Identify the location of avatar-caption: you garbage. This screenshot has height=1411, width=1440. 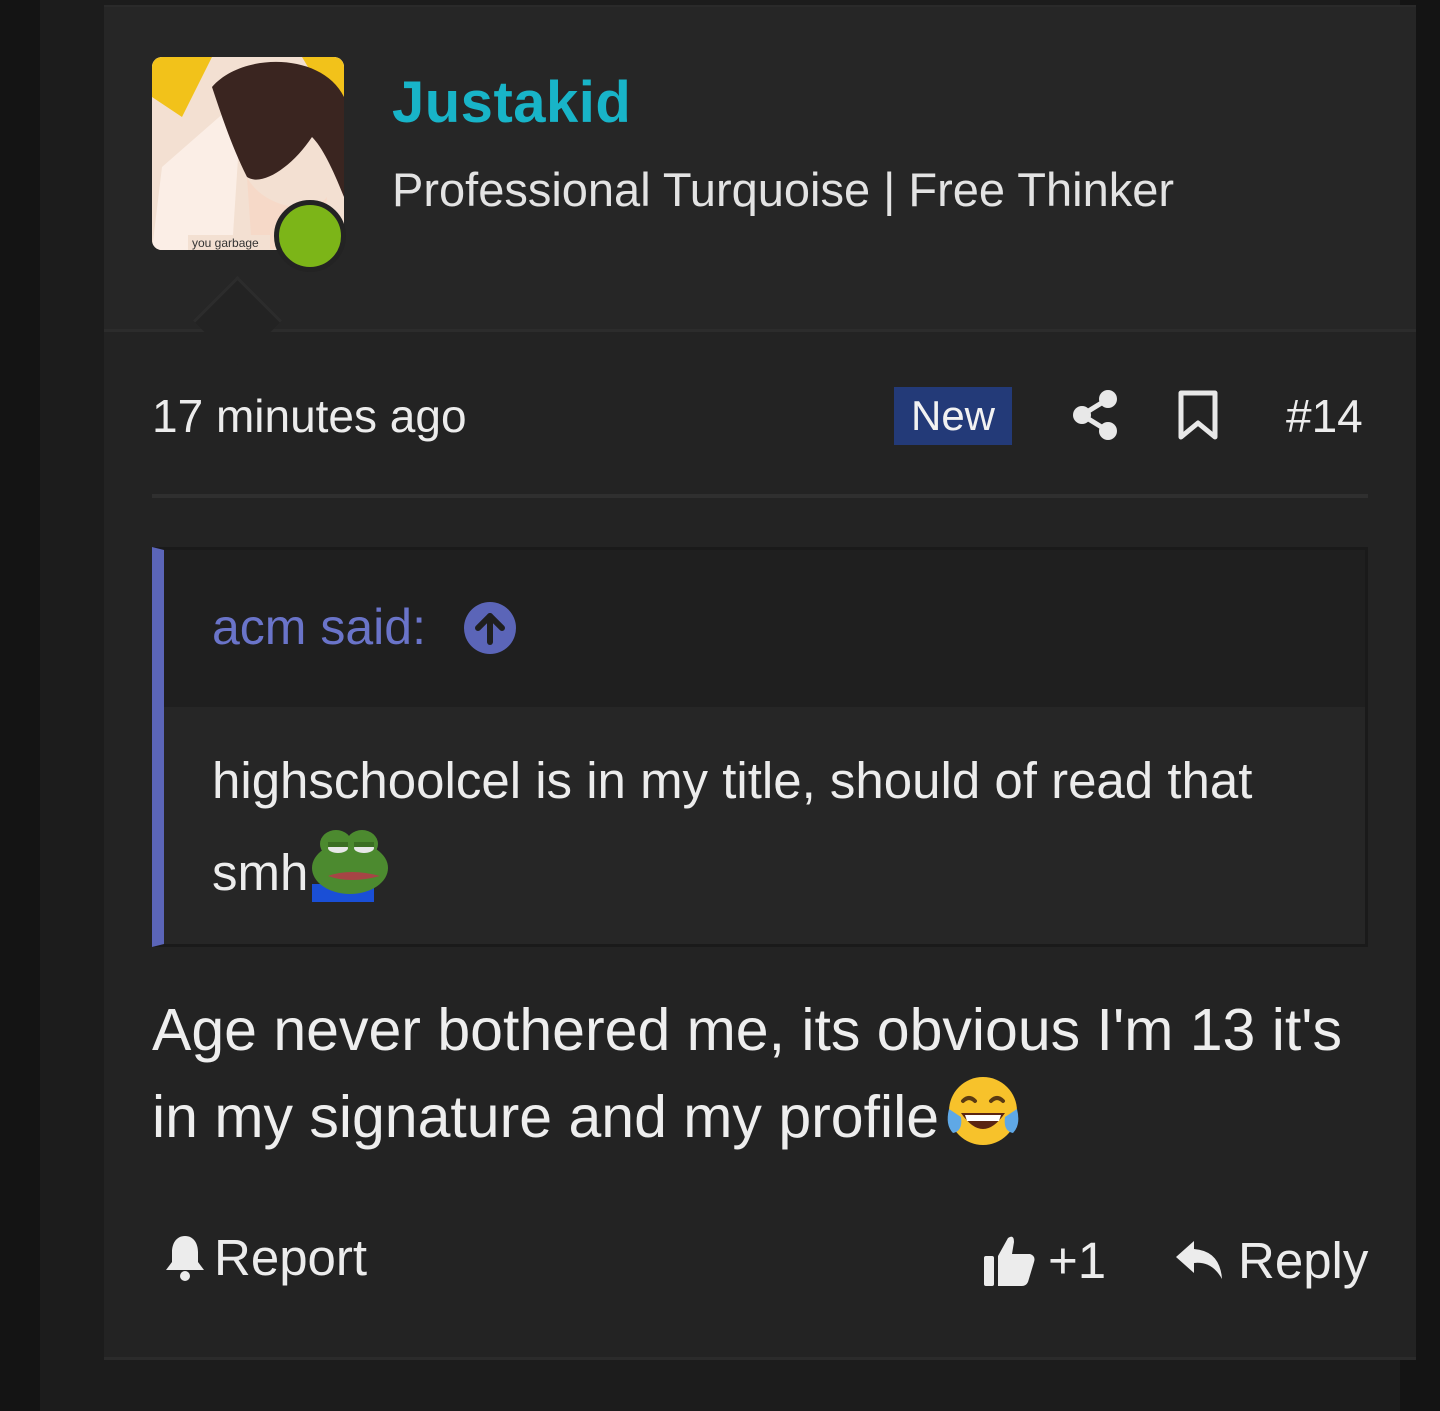
(225, 243).